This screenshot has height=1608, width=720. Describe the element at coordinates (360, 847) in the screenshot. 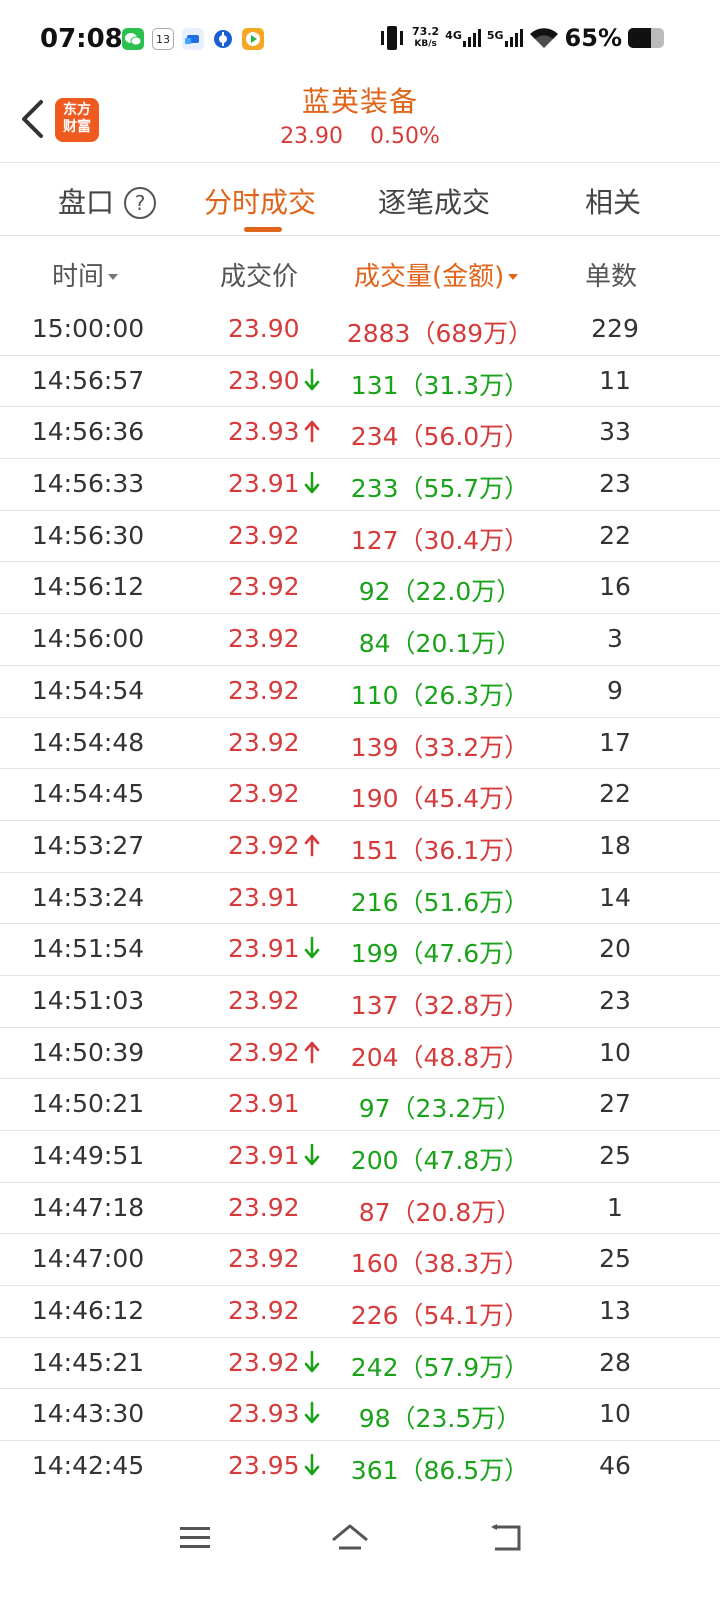

I see `table-row: 14:53:27 23.92 151（36.1万） 18` at that location.